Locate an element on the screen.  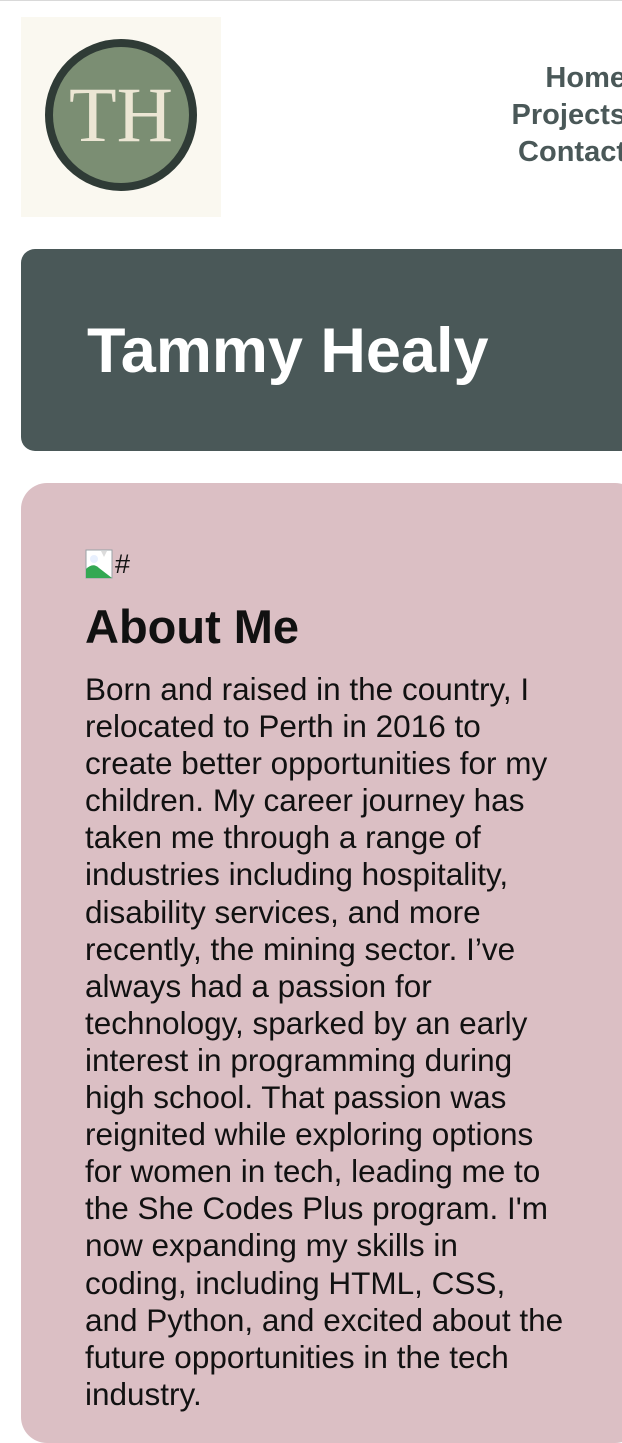
about-image: # is located at coordinates (107, 563).